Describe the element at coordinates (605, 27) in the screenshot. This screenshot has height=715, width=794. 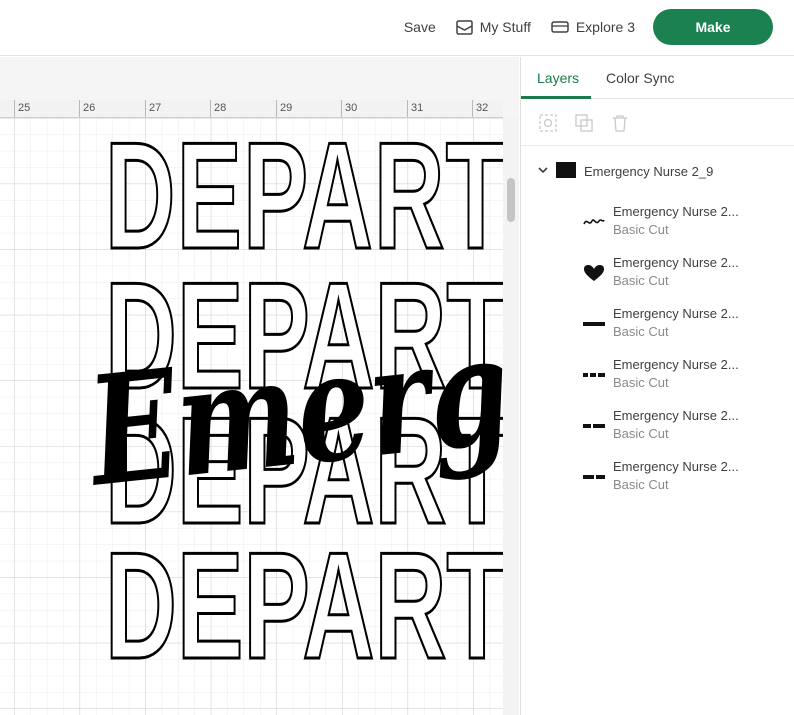
I see `machine-label: Explore 3` at that location.